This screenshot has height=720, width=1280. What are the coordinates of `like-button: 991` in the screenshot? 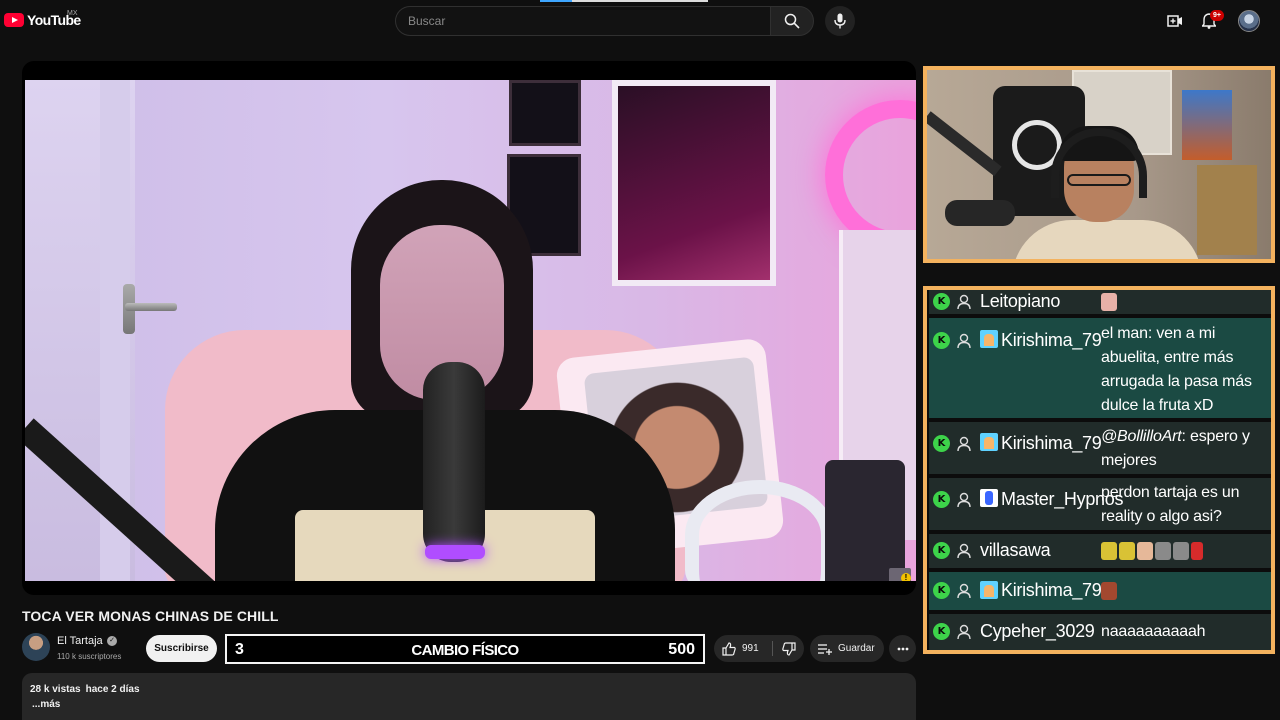 It's located at (743, 648).